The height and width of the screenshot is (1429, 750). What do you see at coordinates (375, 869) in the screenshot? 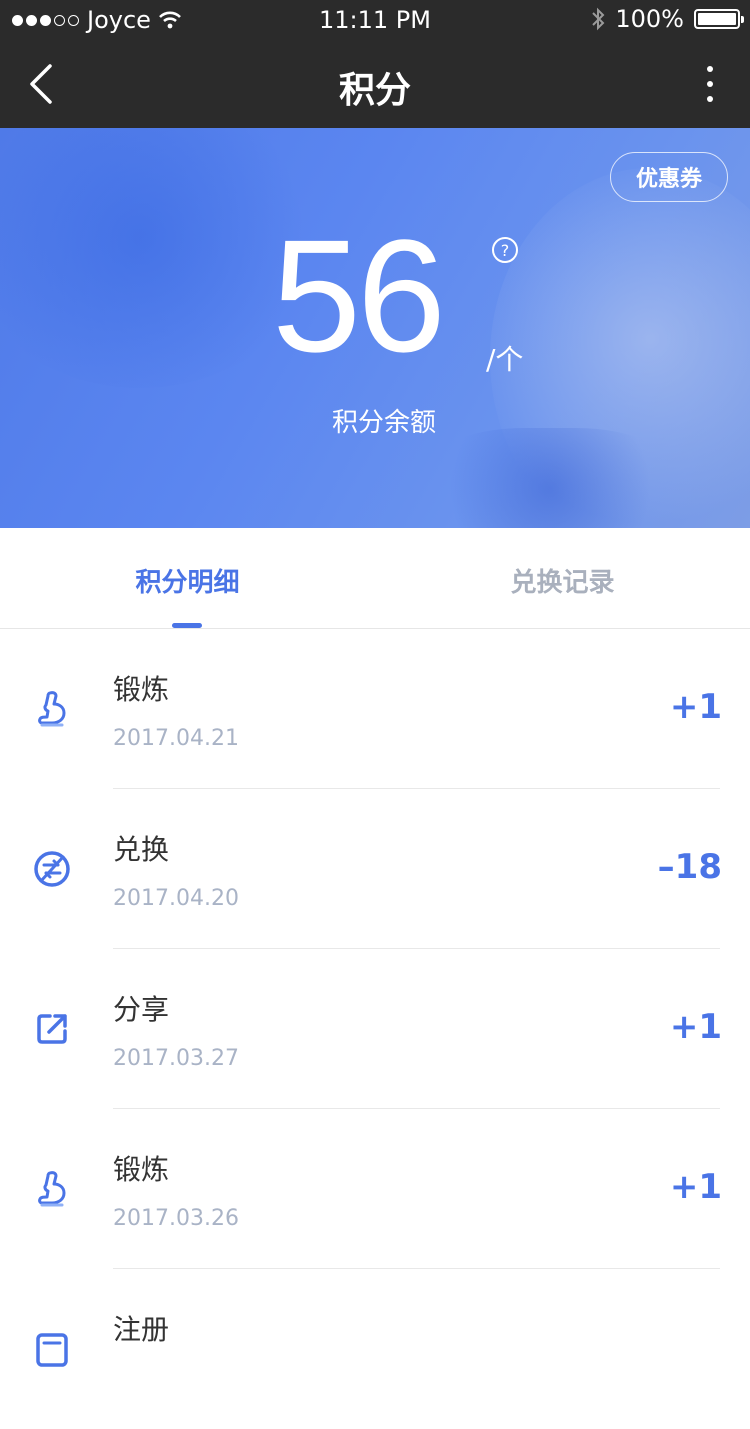
I see `list-item: 兑换 2017.04.20 –18` at bounding box center [375, 869].